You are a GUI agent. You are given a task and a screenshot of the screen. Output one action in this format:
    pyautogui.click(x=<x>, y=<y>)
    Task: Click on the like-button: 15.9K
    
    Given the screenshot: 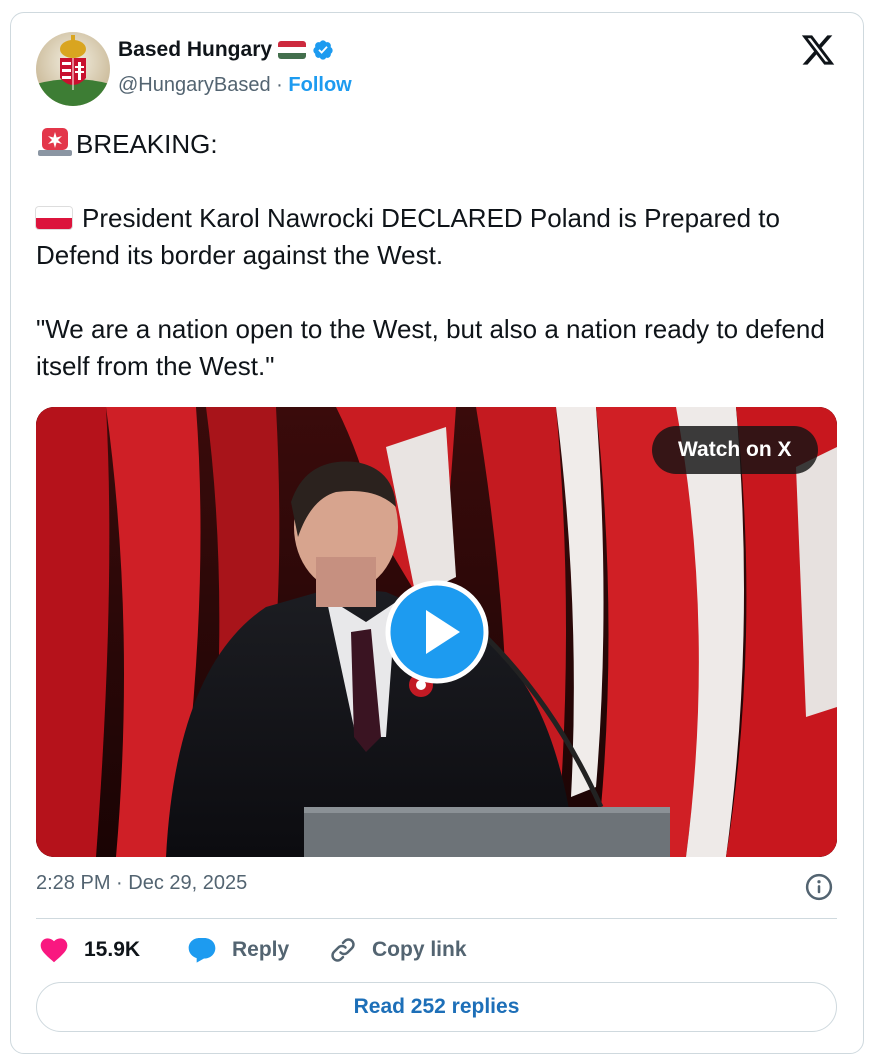 What is the action you would take?
    pyautogui.click(x=89, y=950)
    